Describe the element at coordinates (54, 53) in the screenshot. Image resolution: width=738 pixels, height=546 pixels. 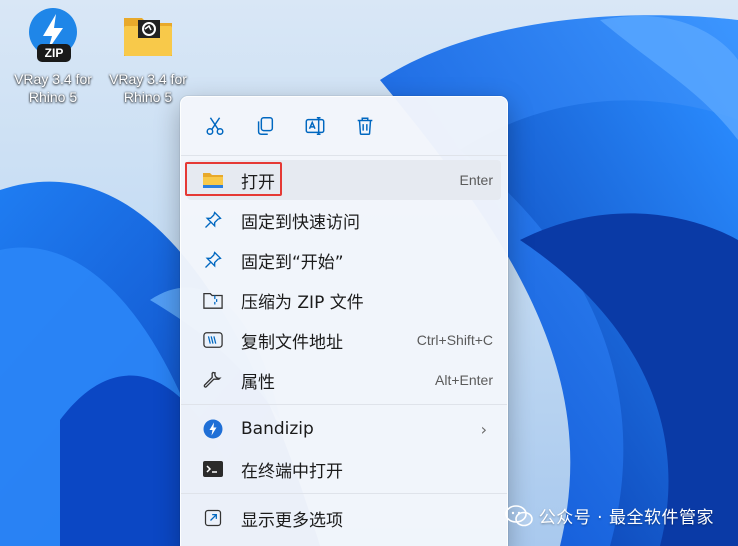
I see `zip-badge: ZIP` at that location.